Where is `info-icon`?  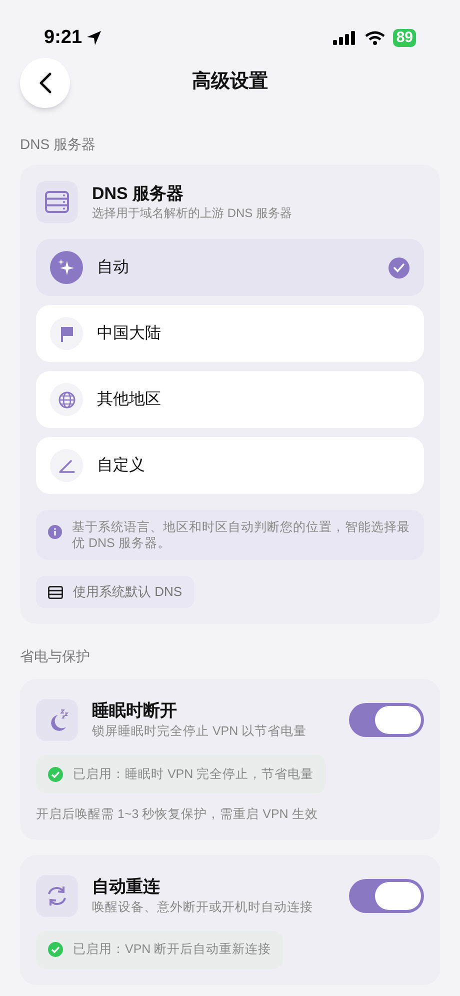 info-icon is located at coordinates (55, 532).